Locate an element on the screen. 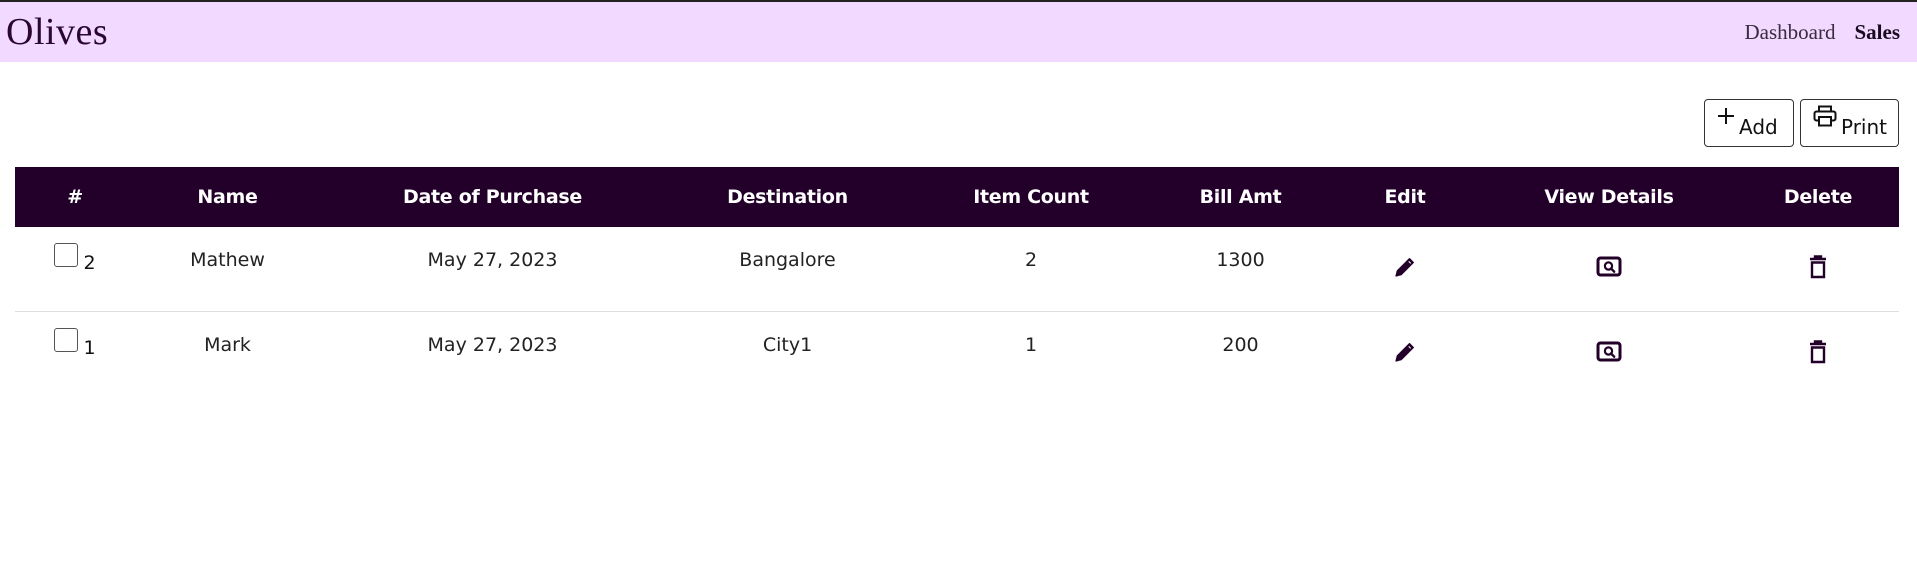 Image resolution: width=1917 pixels, height=568 pixels. row-select-cell: 1 is located at coordinates (75, 353).